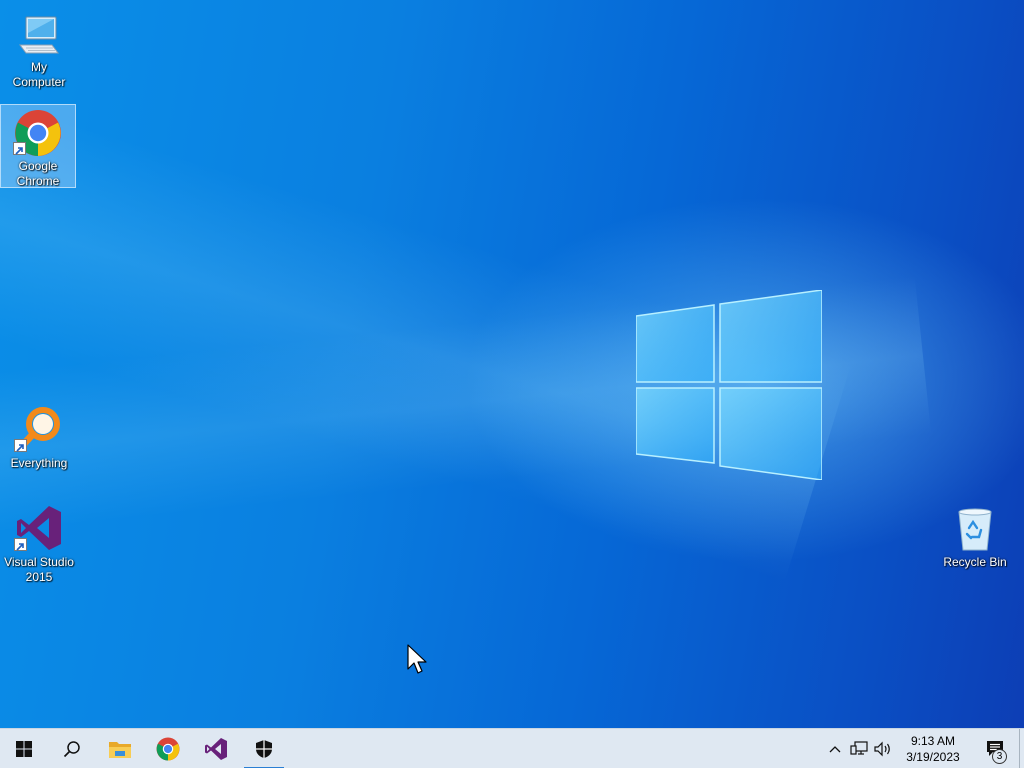  Describe the element at coordinates (975, 562) in the screenshot. I see `desktop-icon-label: Recycle Bin` at that location.